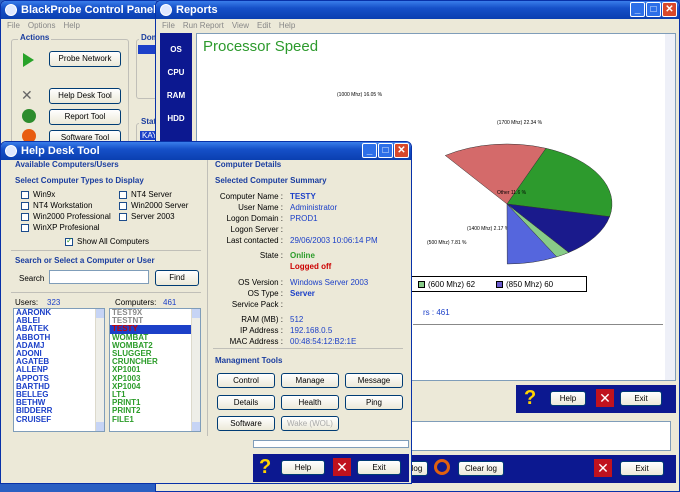 This screenshot has width=680, height=492. Describe the element at coordinates (206, 151) in the screenshot. I see `help-desk-titlebar: Help Desk Tool _ □ ✕` at that location.